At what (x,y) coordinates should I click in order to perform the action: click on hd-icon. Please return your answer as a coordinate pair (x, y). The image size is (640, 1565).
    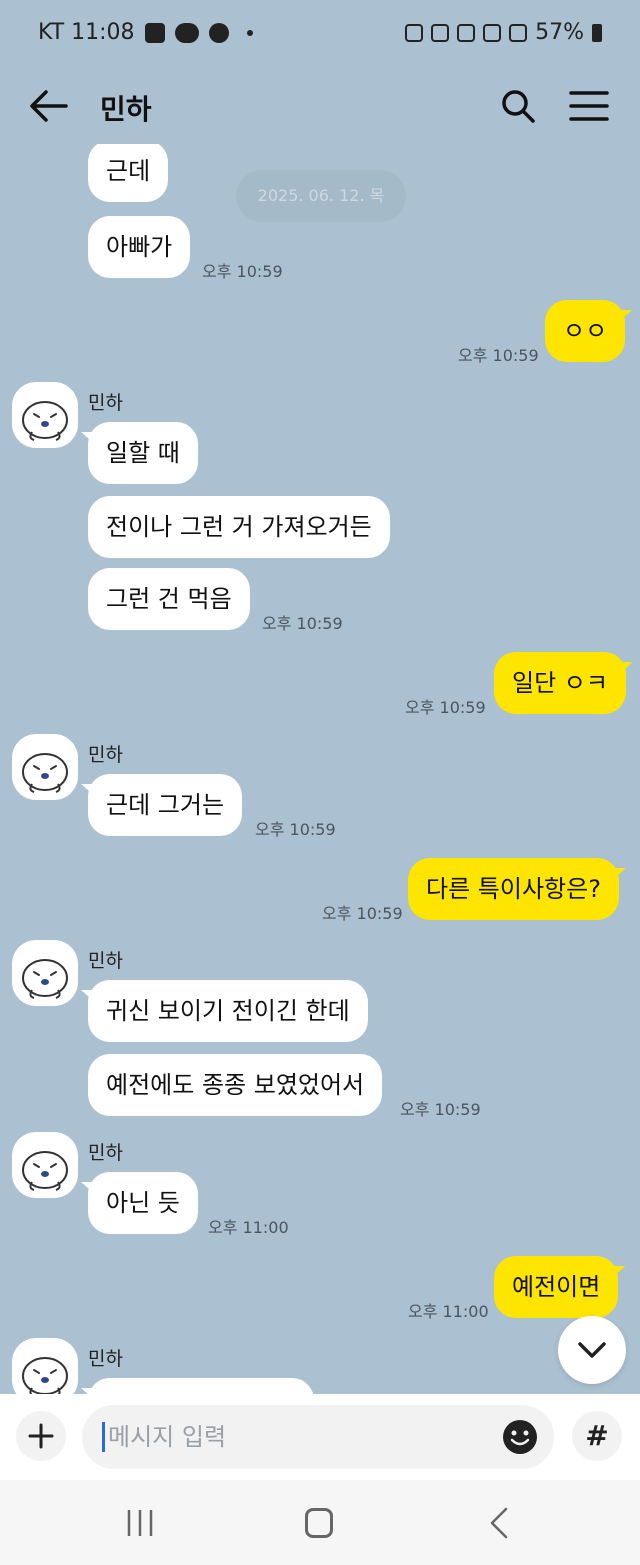
    Looking at the image, I should click on (466, 32).